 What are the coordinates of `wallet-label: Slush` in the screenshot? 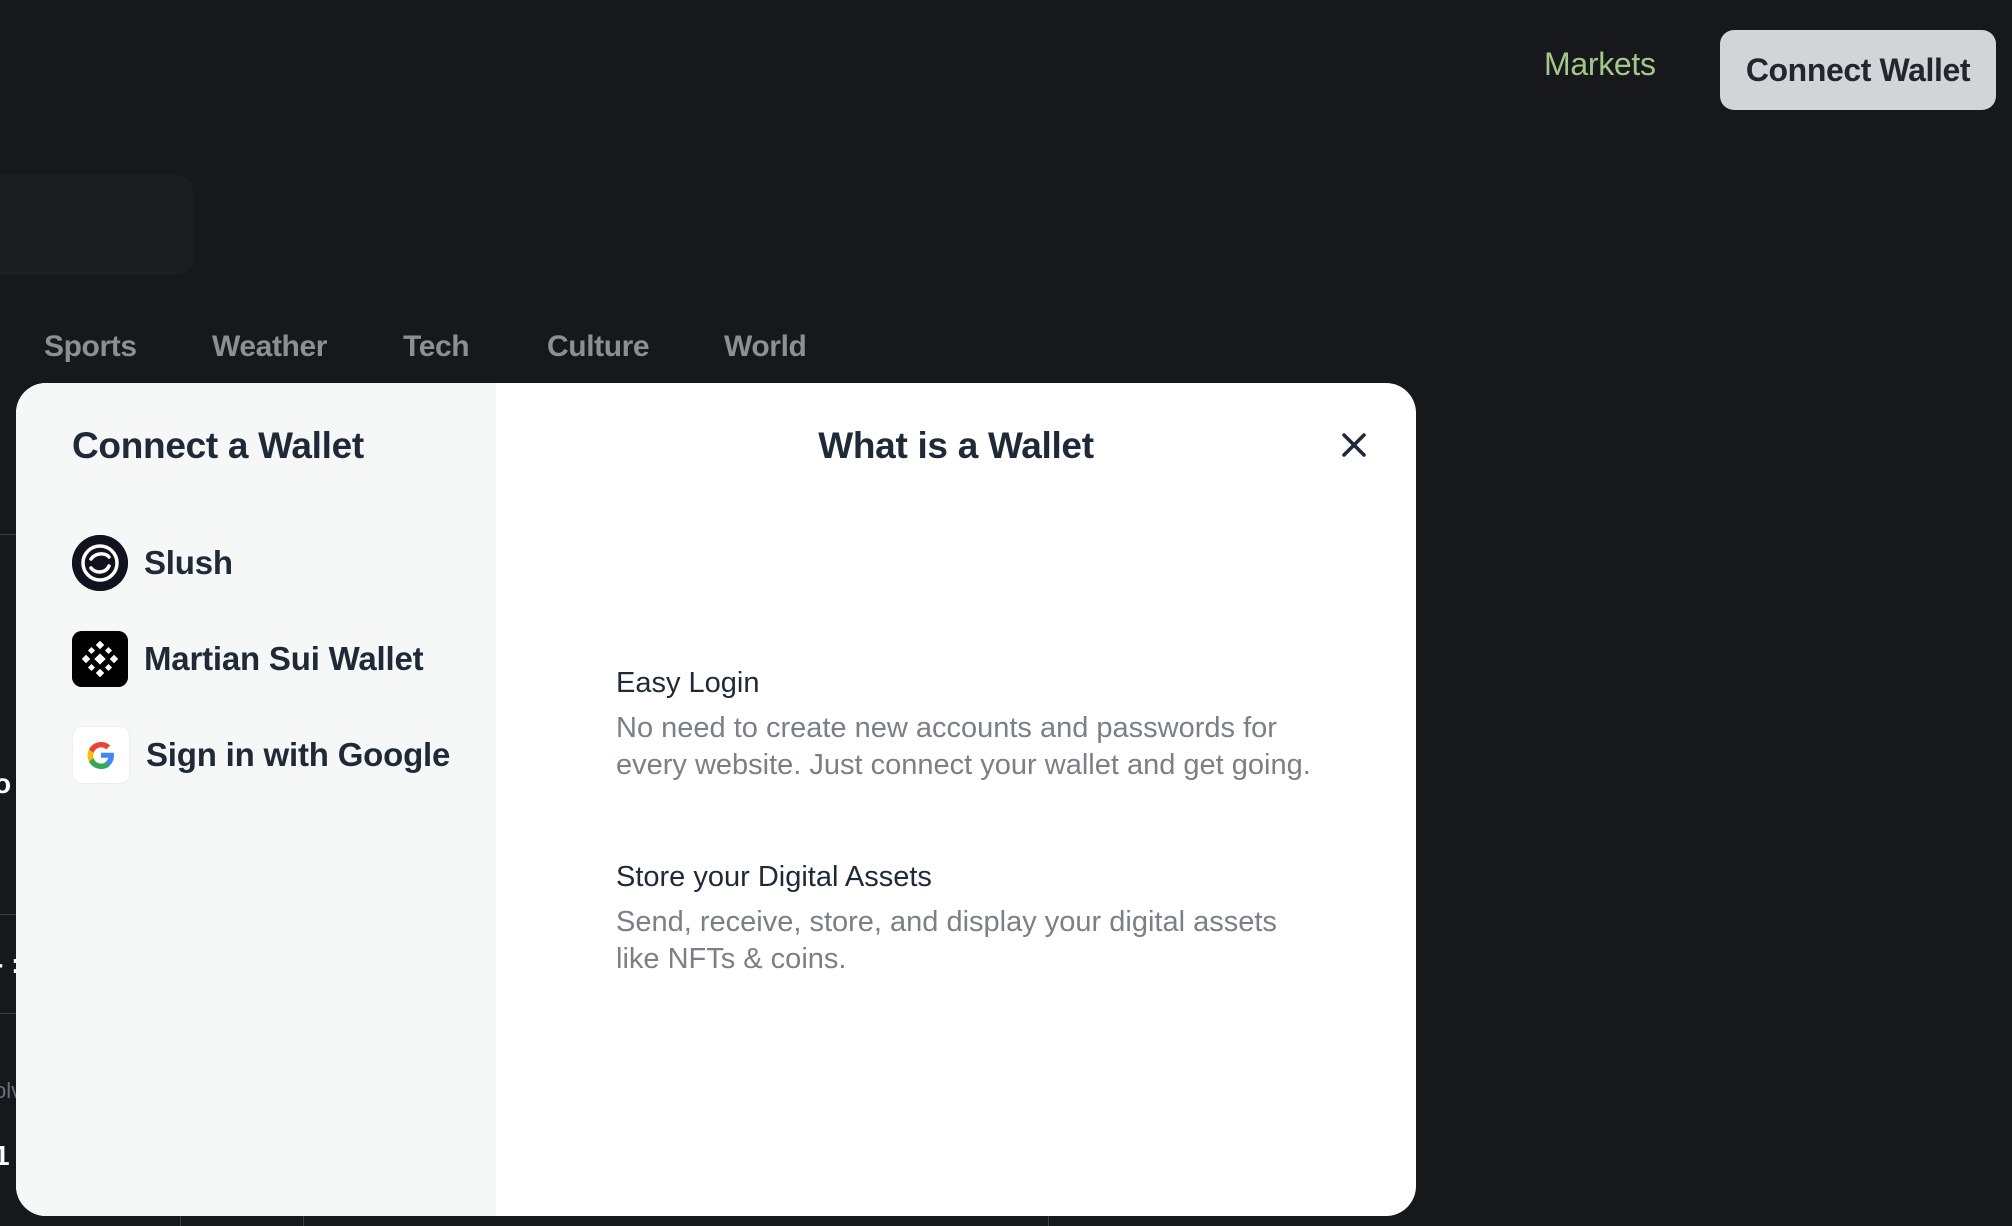 It's located at (188, 562).